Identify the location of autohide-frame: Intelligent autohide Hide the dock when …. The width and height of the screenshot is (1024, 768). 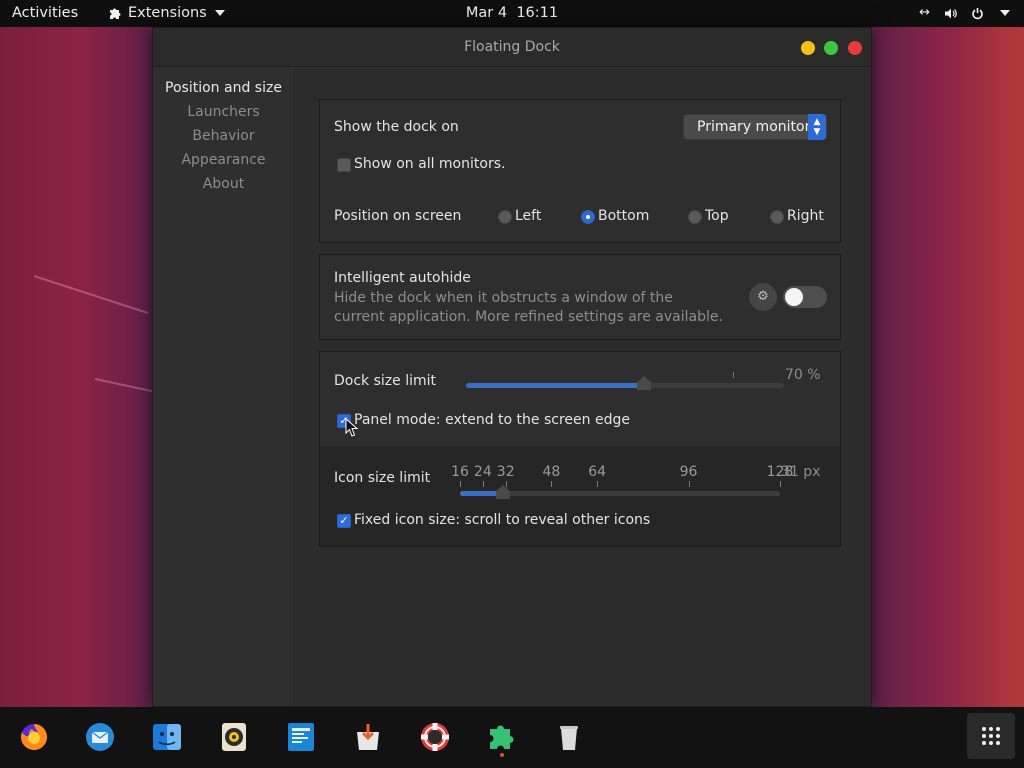
(580, 297).